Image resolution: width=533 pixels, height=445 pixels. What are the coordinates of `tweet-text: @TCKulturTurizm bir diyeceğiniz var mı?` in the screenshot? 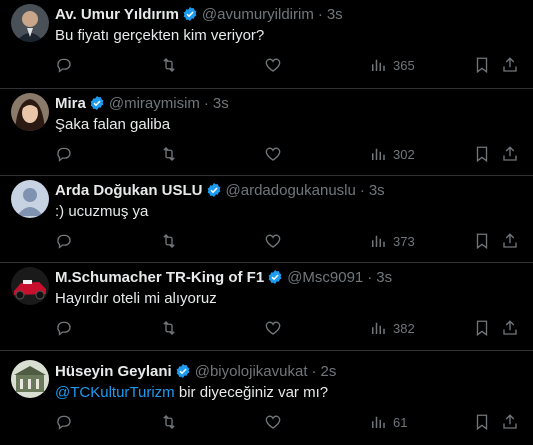 It's located at (191, 393).